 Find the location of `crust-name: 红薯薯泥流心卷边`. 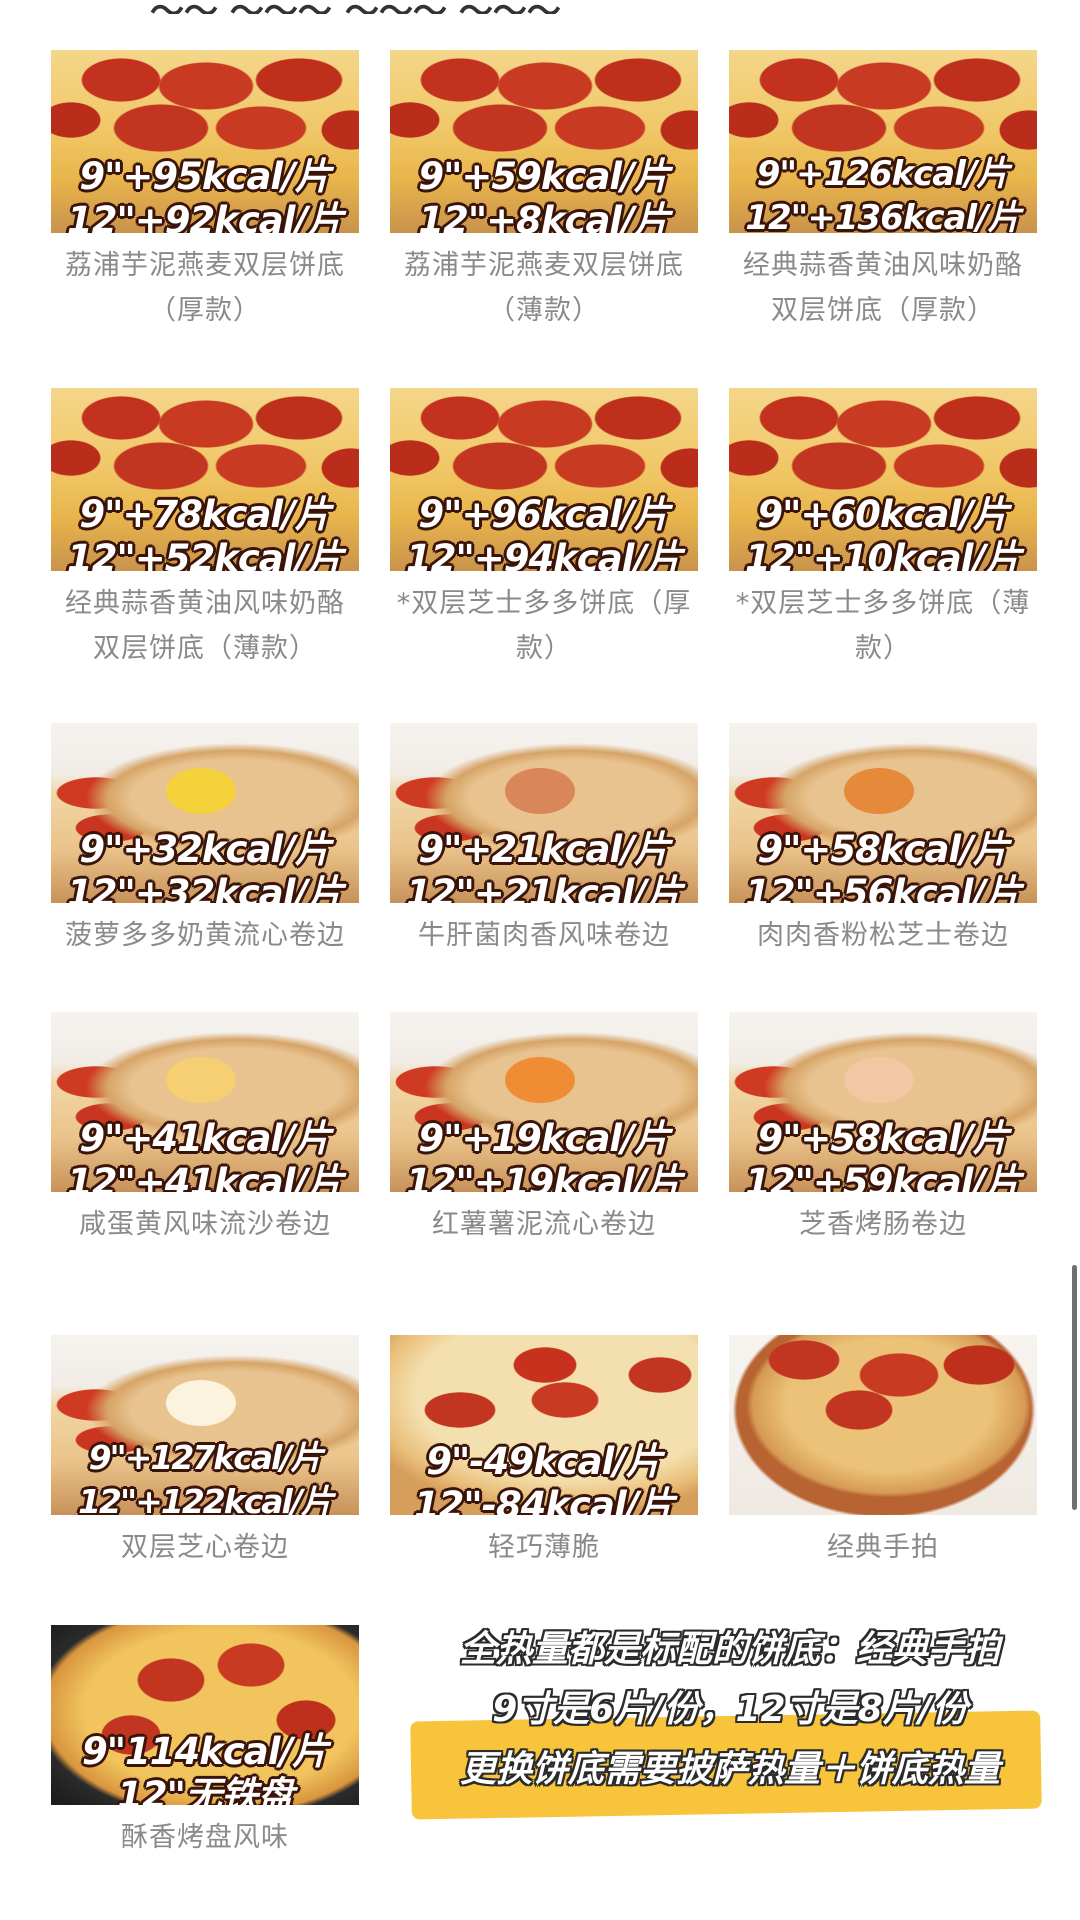

crust-name: 红薯薯泥流心卷边 is located at coordinates (544, 1224).